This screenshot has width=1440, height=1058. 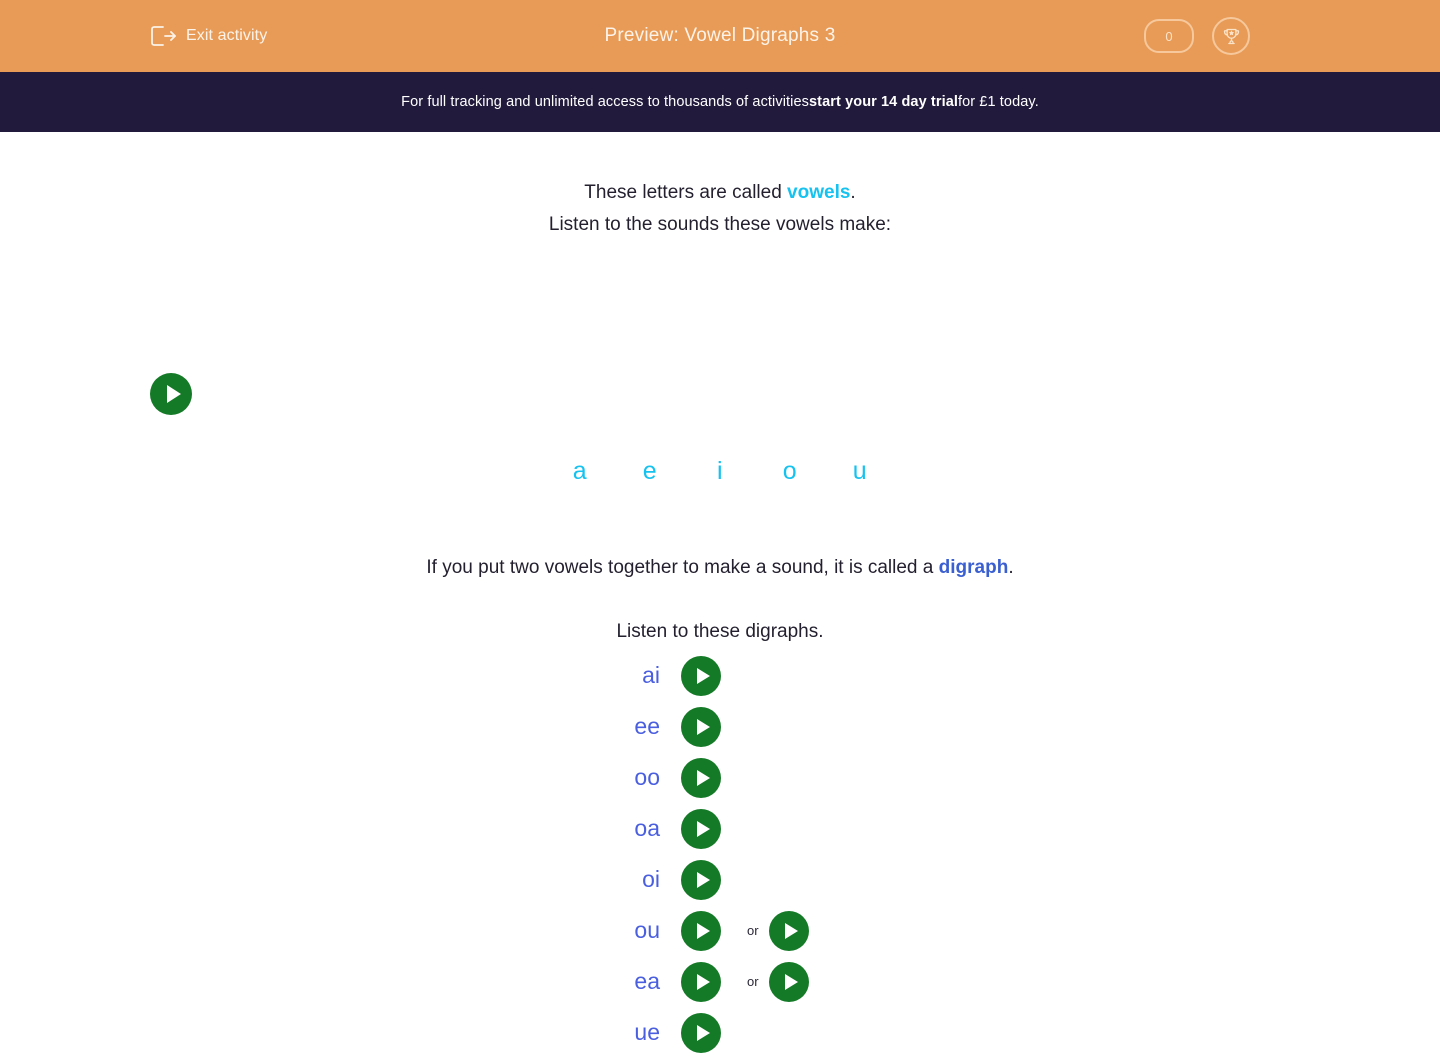 I want to click on score-badge: 0, so click(x=1169, y=36).